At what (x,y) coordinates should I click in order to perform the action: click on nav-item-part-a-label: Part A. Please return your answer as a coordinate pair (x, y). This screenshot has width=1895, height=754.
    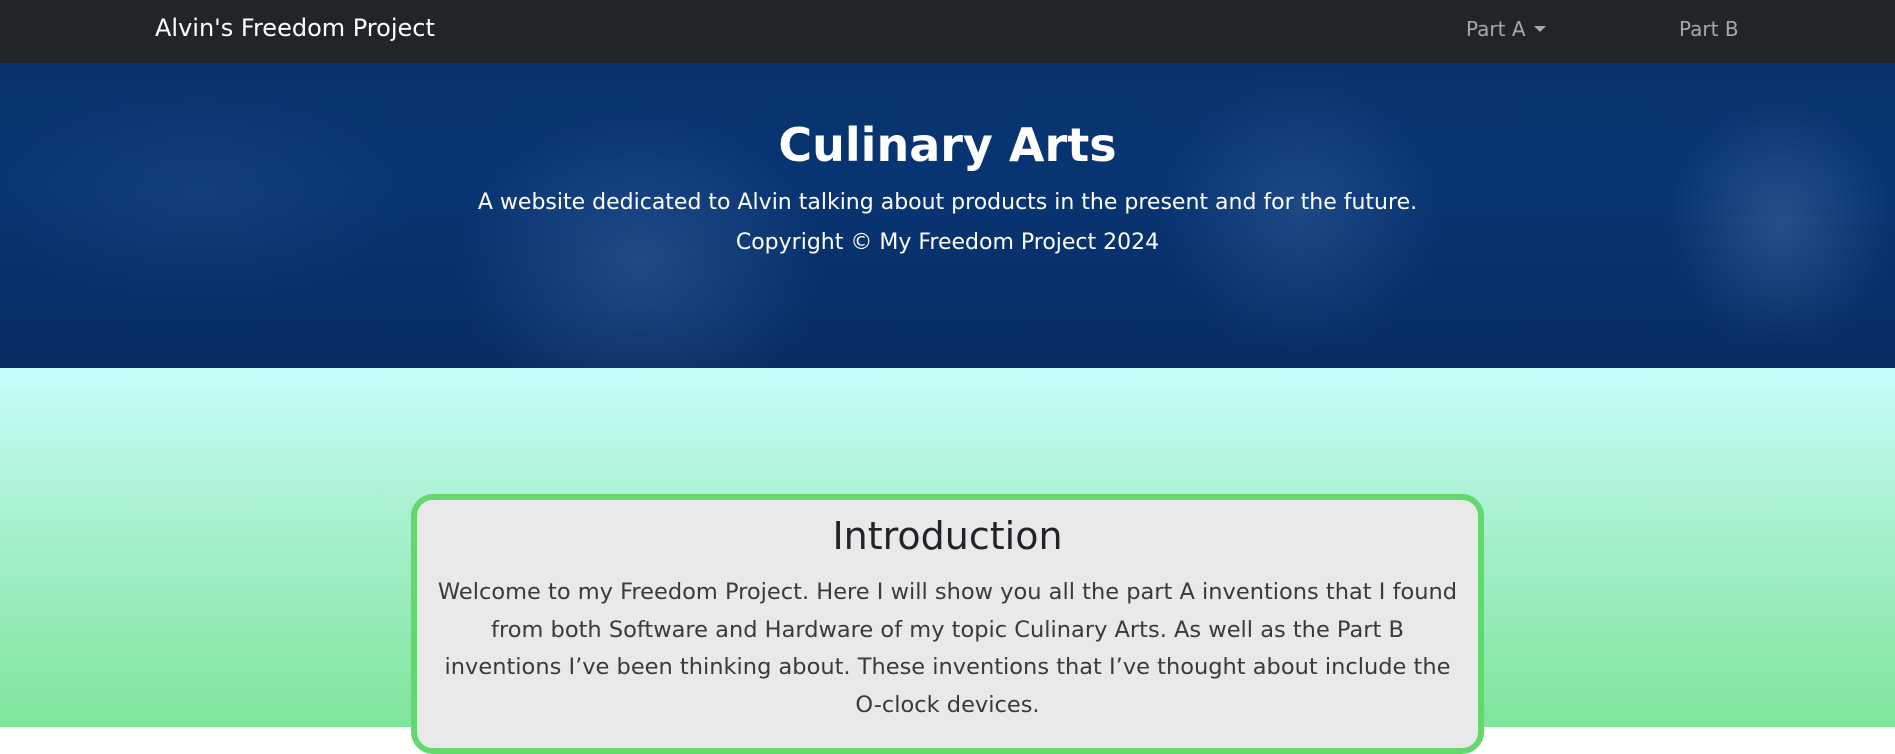
    Looking at the image, I should click on (1496, 29).